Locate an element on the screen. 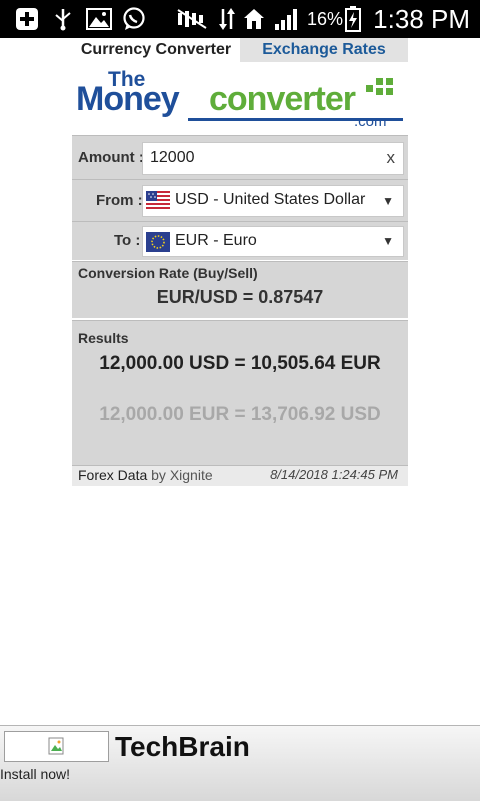  whatsapp-icon is located at coordinates (134, 19).